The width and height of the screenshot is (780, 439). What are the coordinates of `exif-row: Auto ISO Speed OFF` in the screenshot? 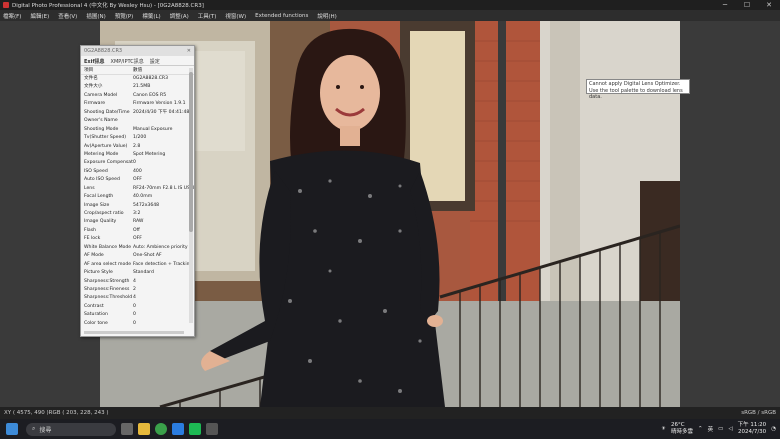 It's located at (137, 180).